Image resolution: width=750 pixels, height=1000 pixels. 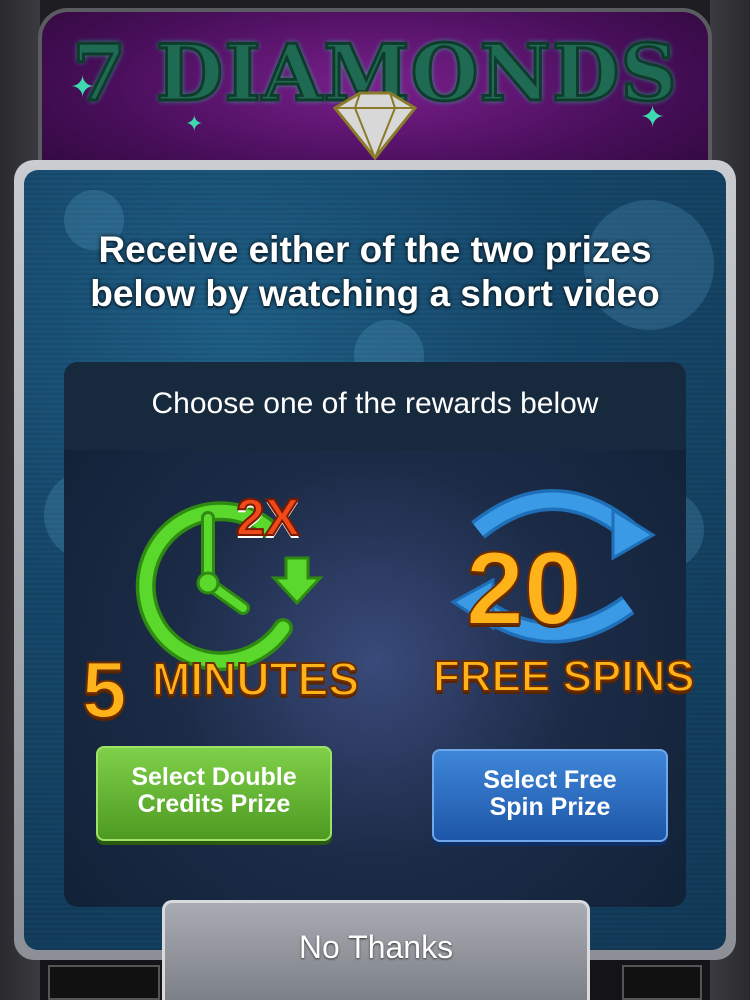 I want to click on minutes-label: MINUTES, so click(x=255, y=679).